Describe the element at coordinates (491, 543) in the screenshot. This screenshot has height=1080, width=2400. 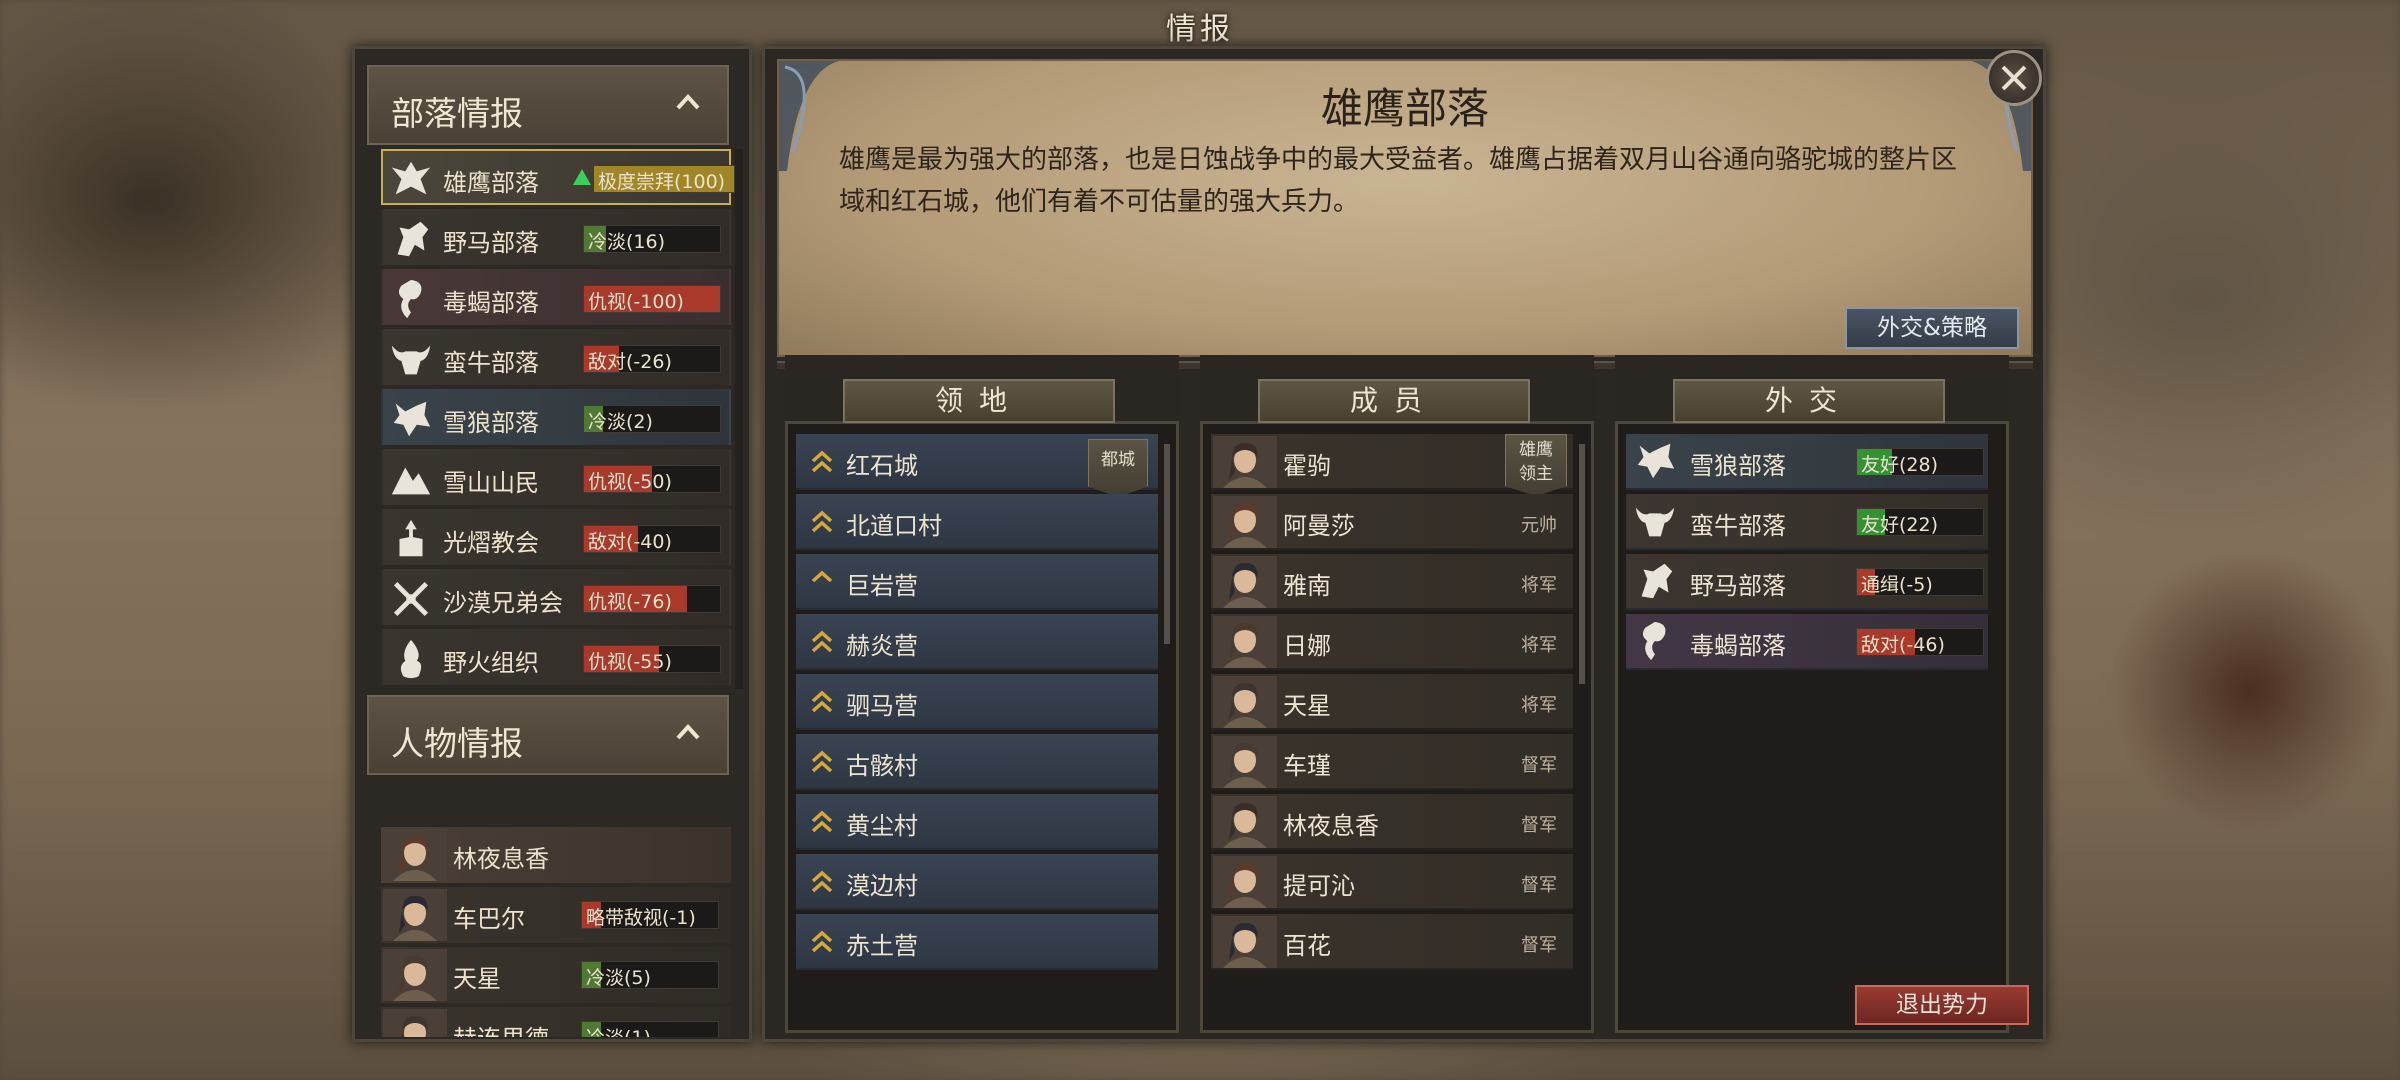
I see `tribe-name: 光熠教会` at that location.